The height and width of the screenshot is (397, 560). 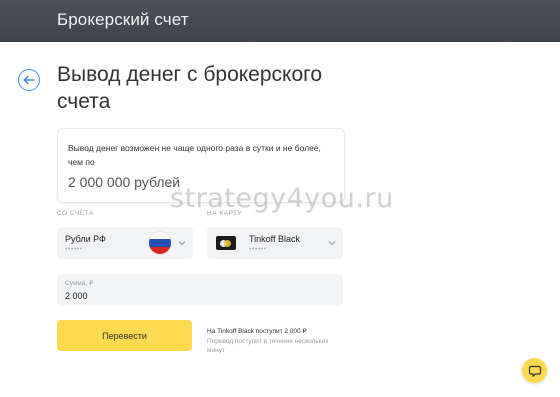 What do you see at coordinates (74, 249) in the screenshot?
I see `from-account-number: ••••••` at bounding box center [74, 249].